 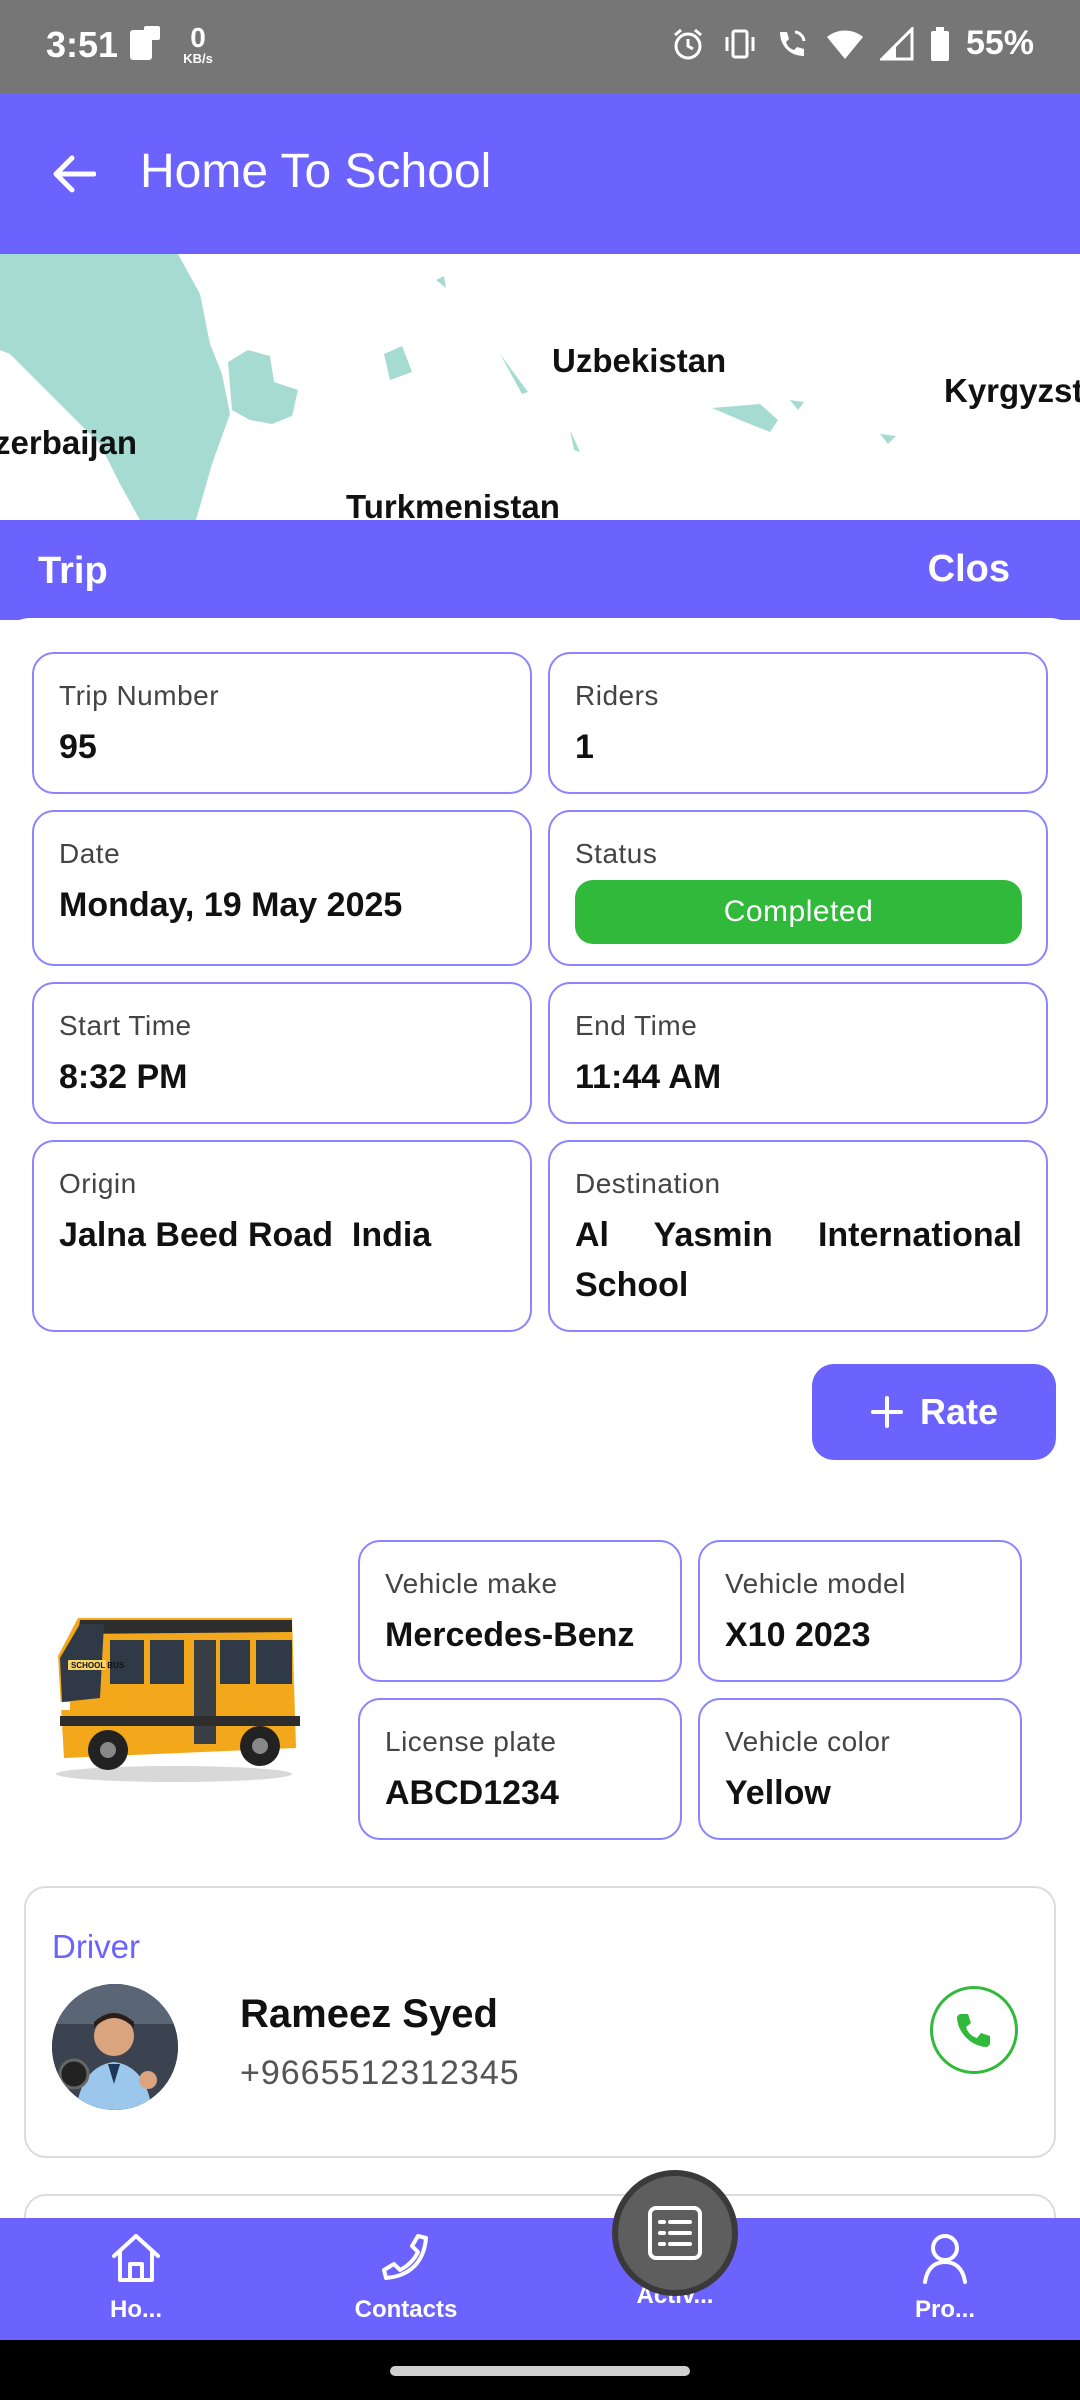 I want to click on wifi-call-icon, so click(x=792, y=43).